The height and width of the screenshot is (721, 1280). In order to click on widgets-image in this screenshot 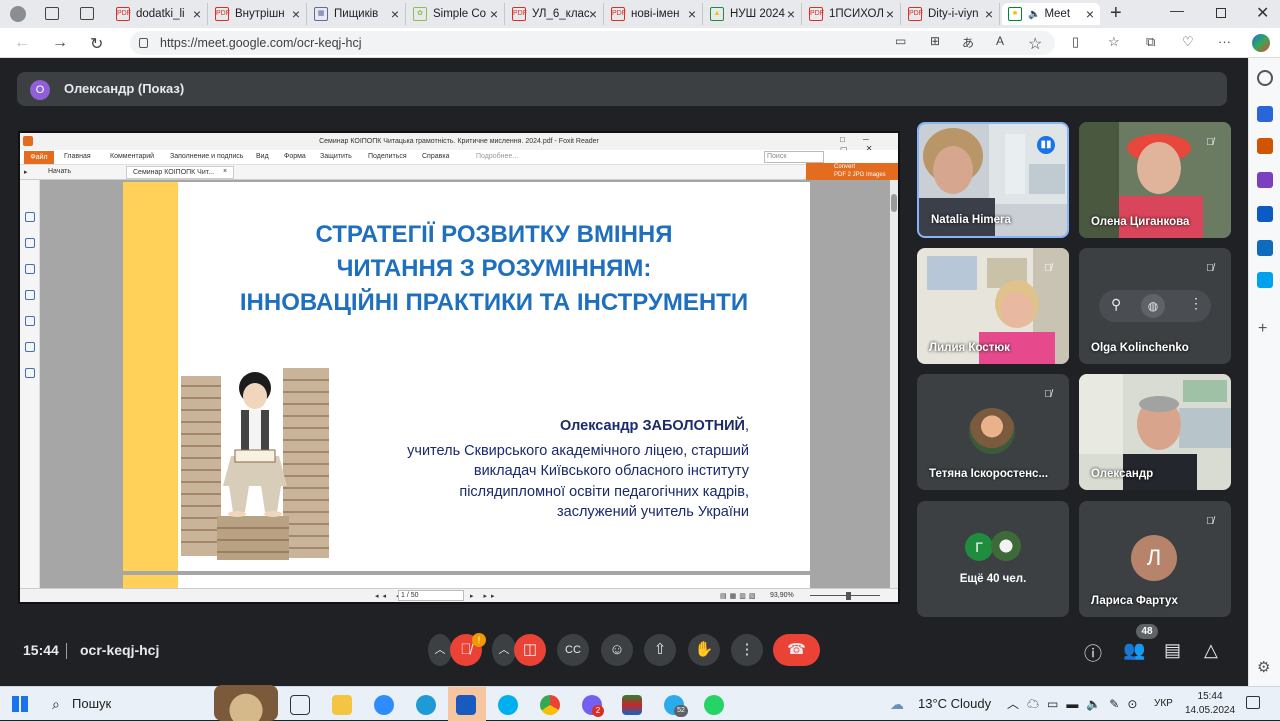, I will do `click(246, 703)`.